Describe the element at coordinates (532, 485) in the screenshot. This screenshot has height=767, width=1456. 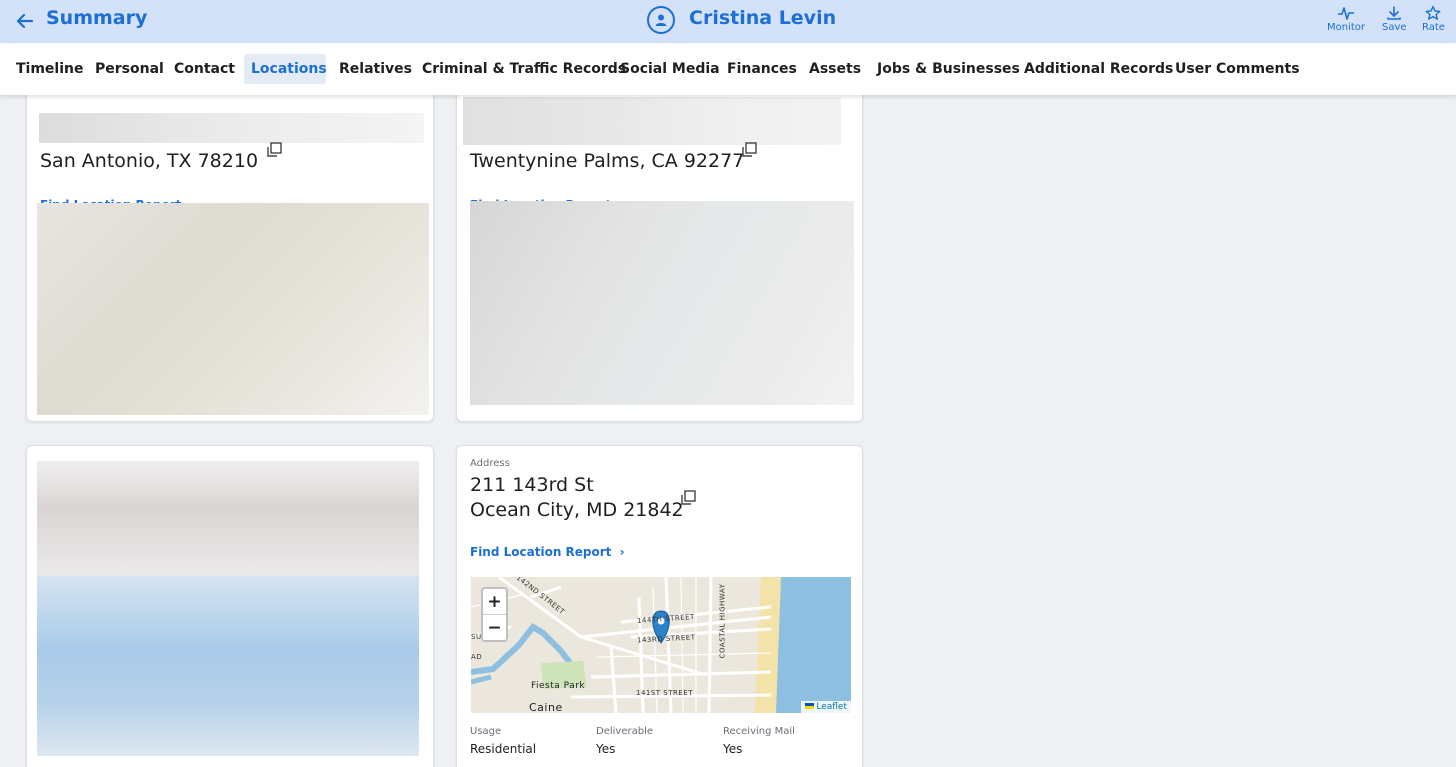
I see `address-street-line: 211 143rd St` at that location.